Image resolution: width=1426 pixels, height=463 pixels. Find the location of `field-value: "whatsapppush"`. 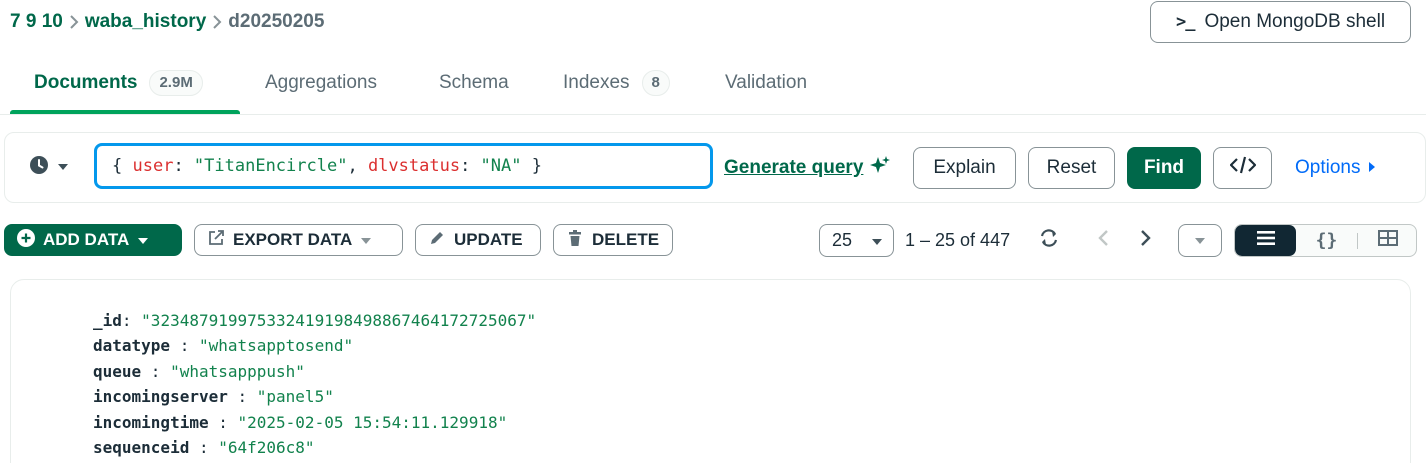

field-value: "whatsapppush" is located at coordinates (237, 371).